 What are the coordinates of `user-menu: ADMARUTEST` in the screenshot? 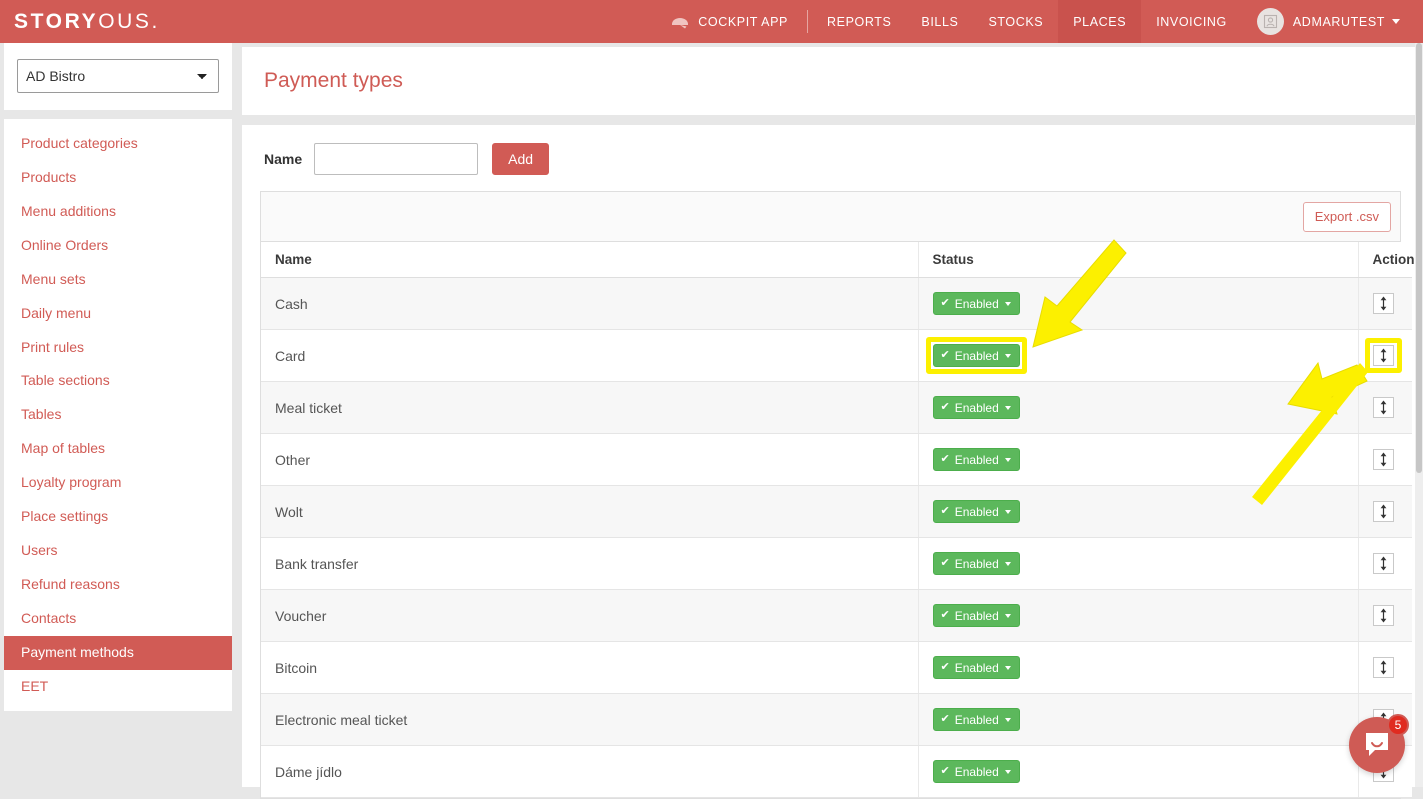 It's located at (1328, 21).